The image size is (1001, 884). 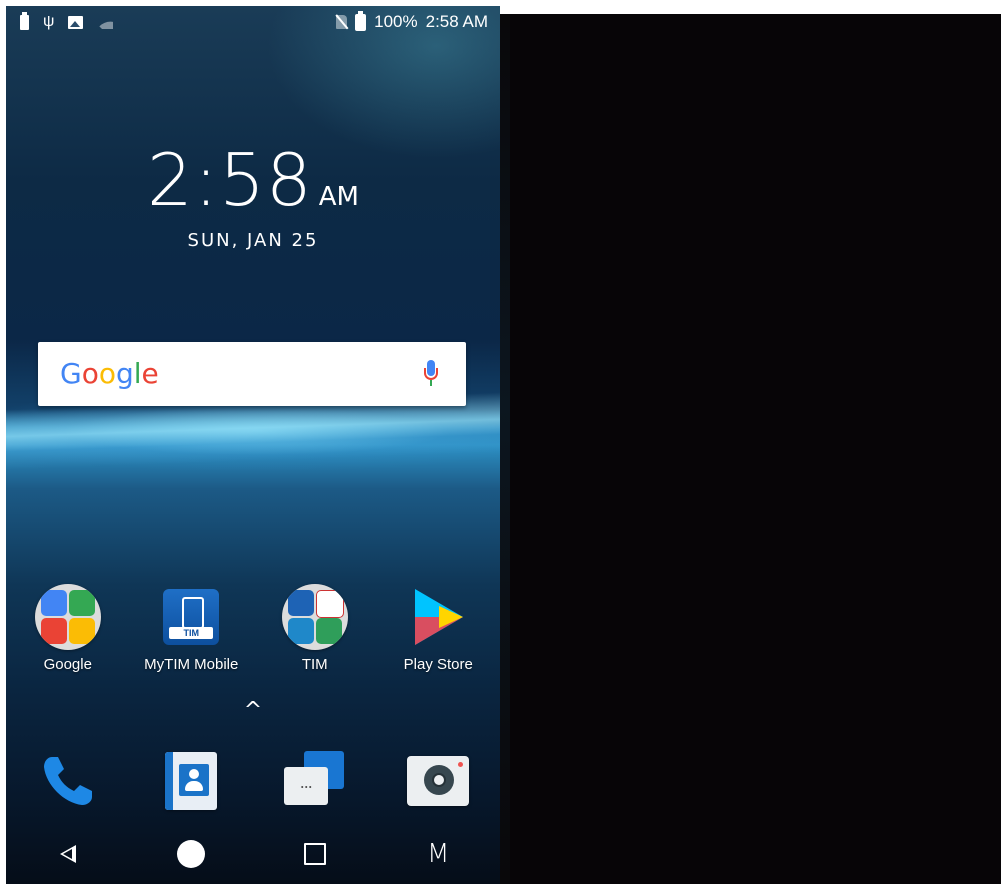 I want to click on app-play-store: Play Store, so click(x=438, y=634).